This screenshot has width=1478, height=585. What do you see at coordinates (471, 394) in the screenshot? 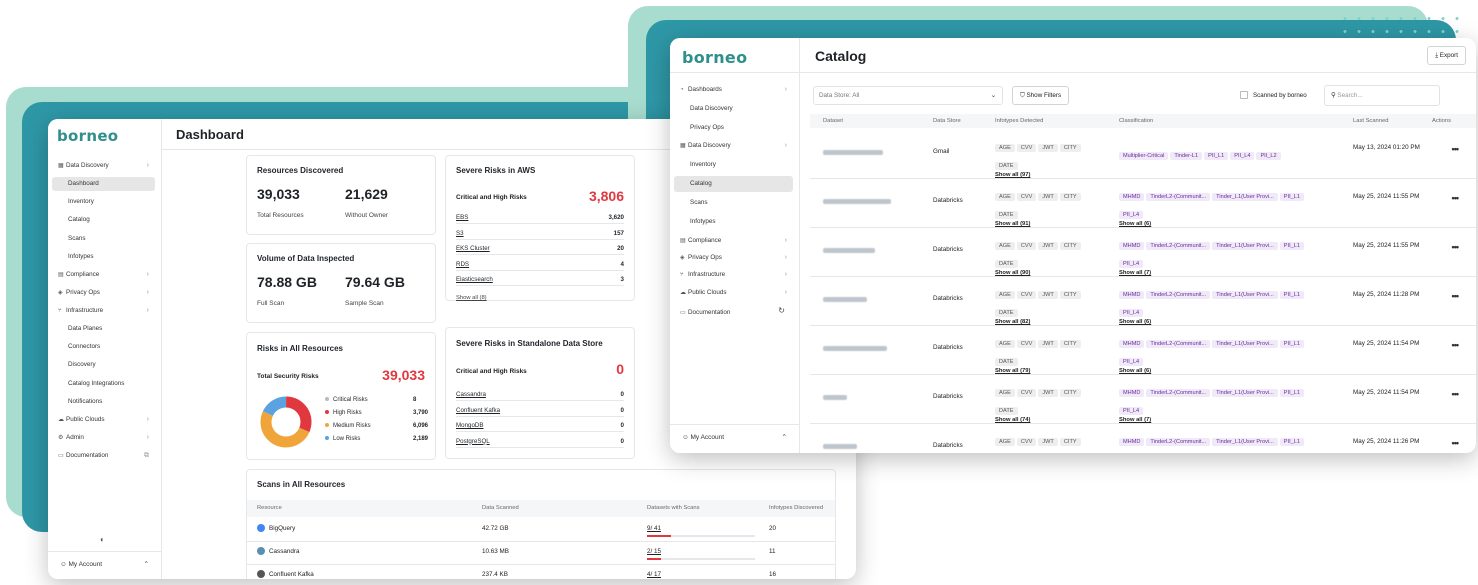
I see `resource-link: Cassandra` at bounding box center [471, 394].